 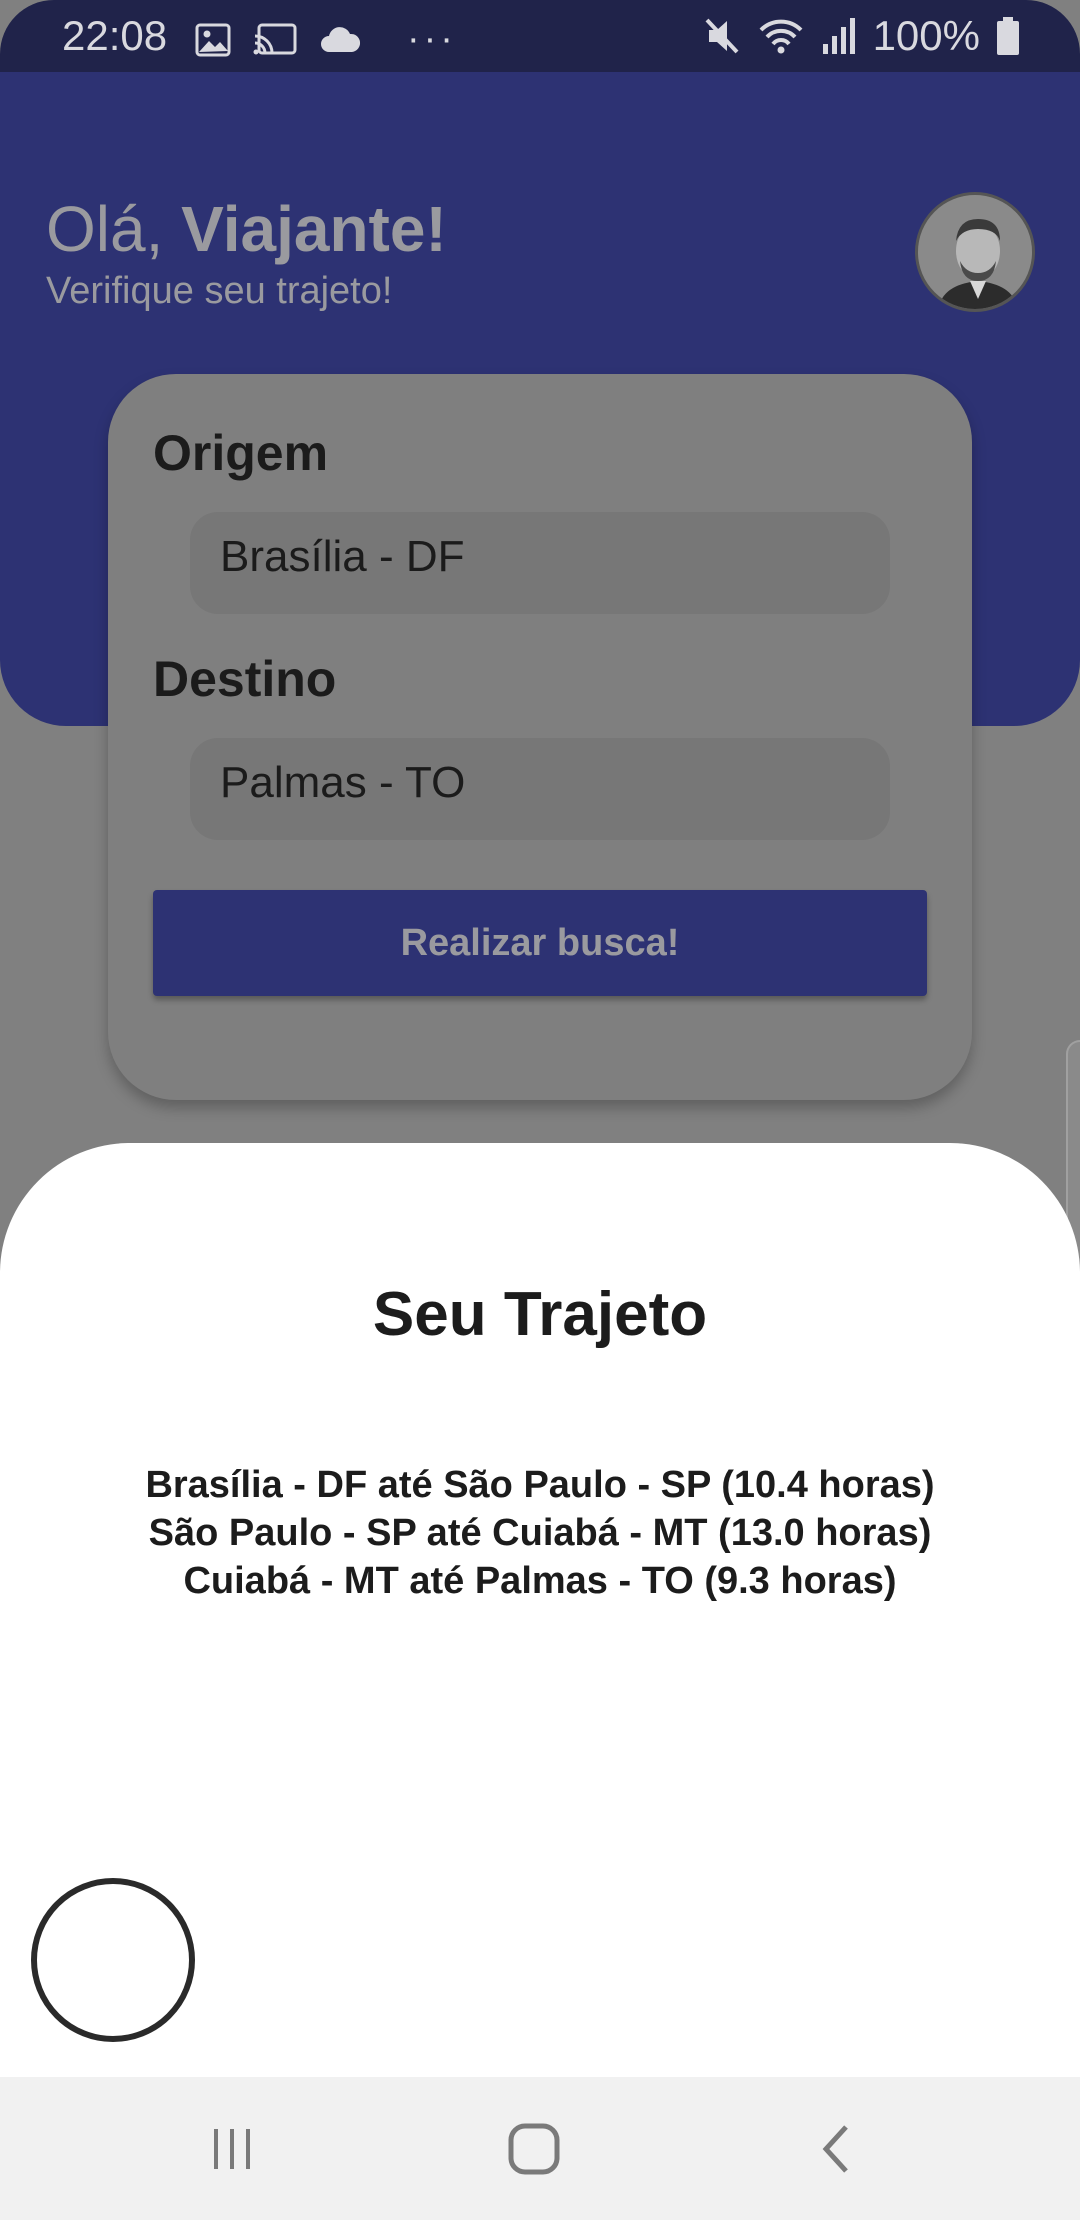 What do you see at coordinates (781, 36) in the screenshot?
I see `wifi-icon` at bounding box center [781, 36].